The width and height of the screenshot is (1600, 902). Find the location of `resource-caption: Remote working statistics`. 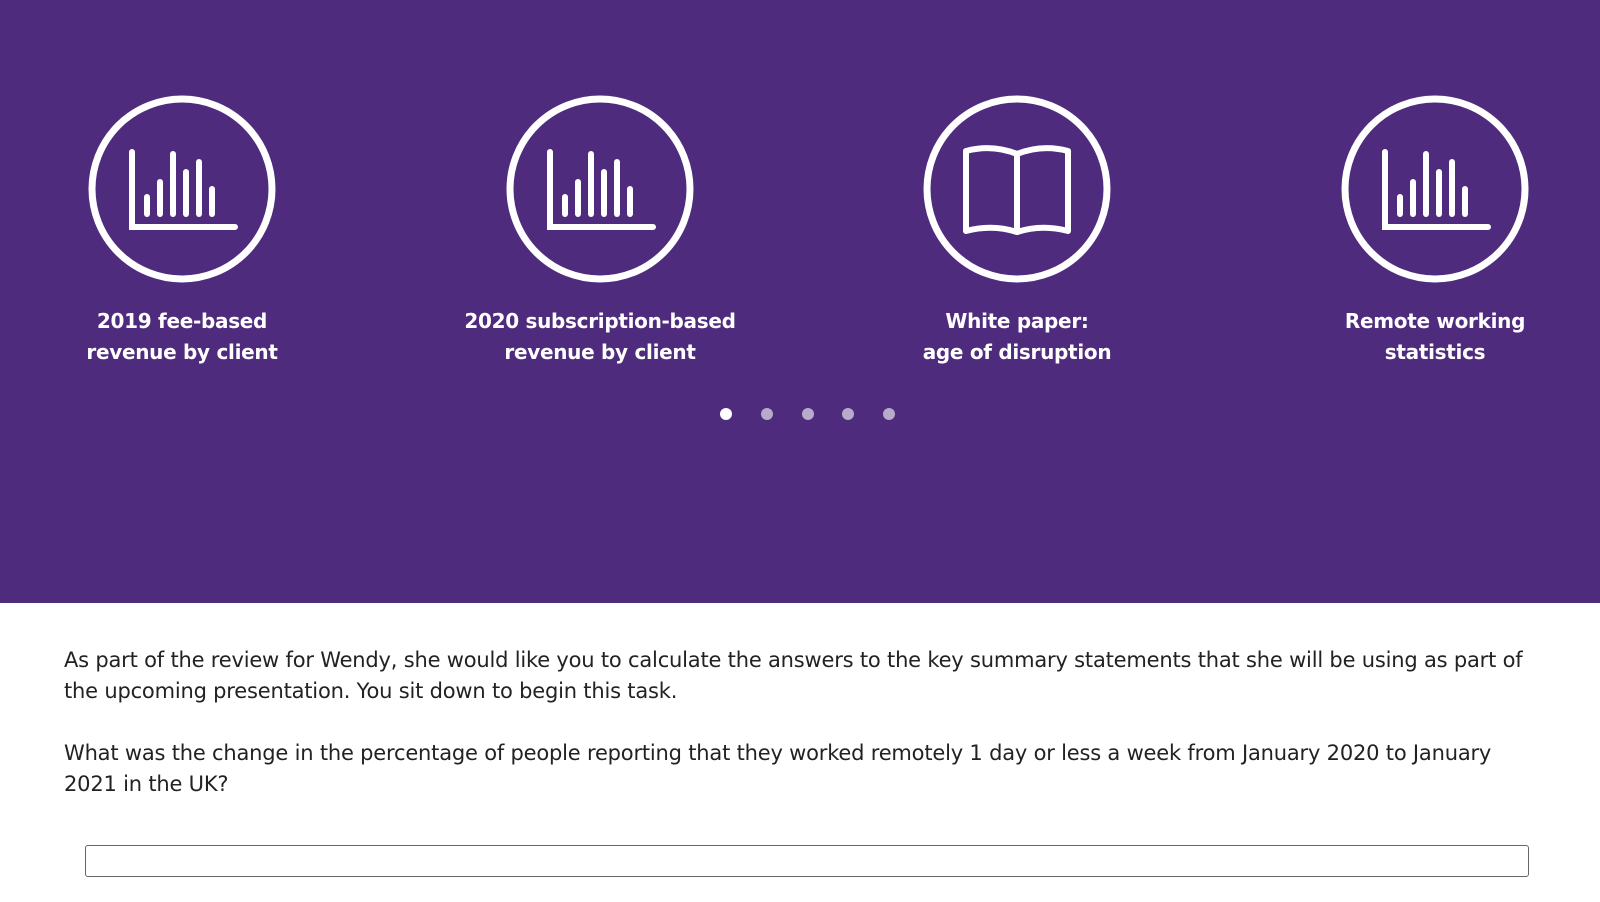

resource-caption: Remote working statistics is located at coordinates (1435, 337).